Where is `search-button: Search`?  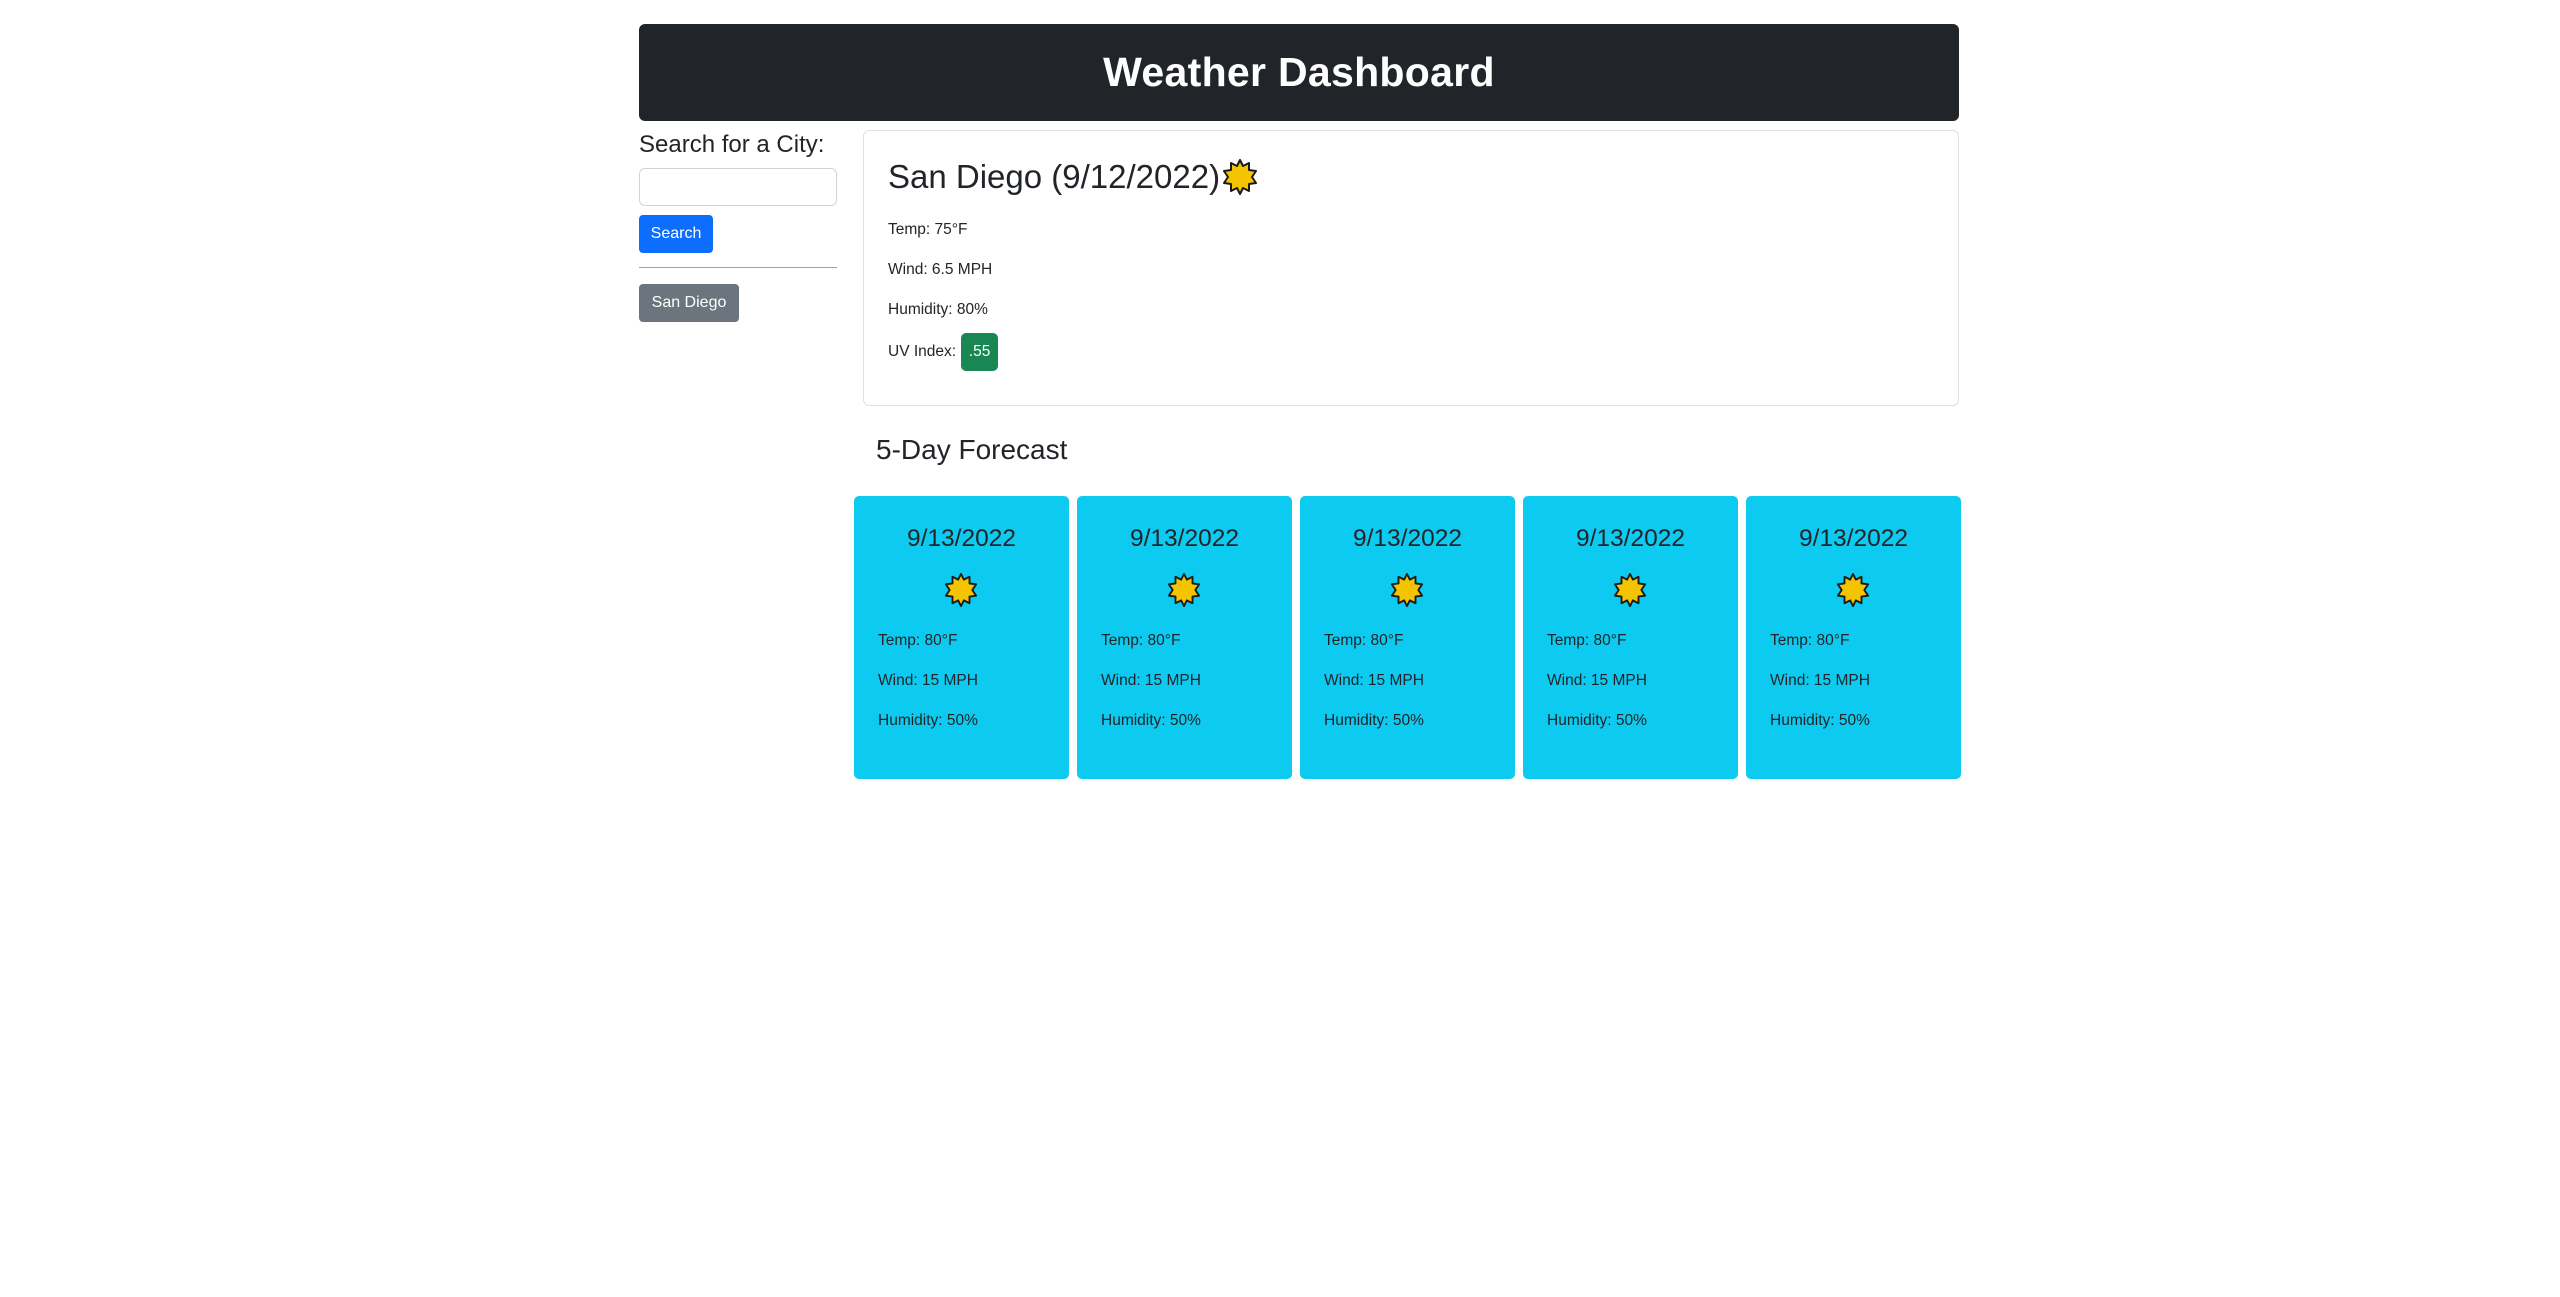 search-button: Search is located at coordinates (676, 234).